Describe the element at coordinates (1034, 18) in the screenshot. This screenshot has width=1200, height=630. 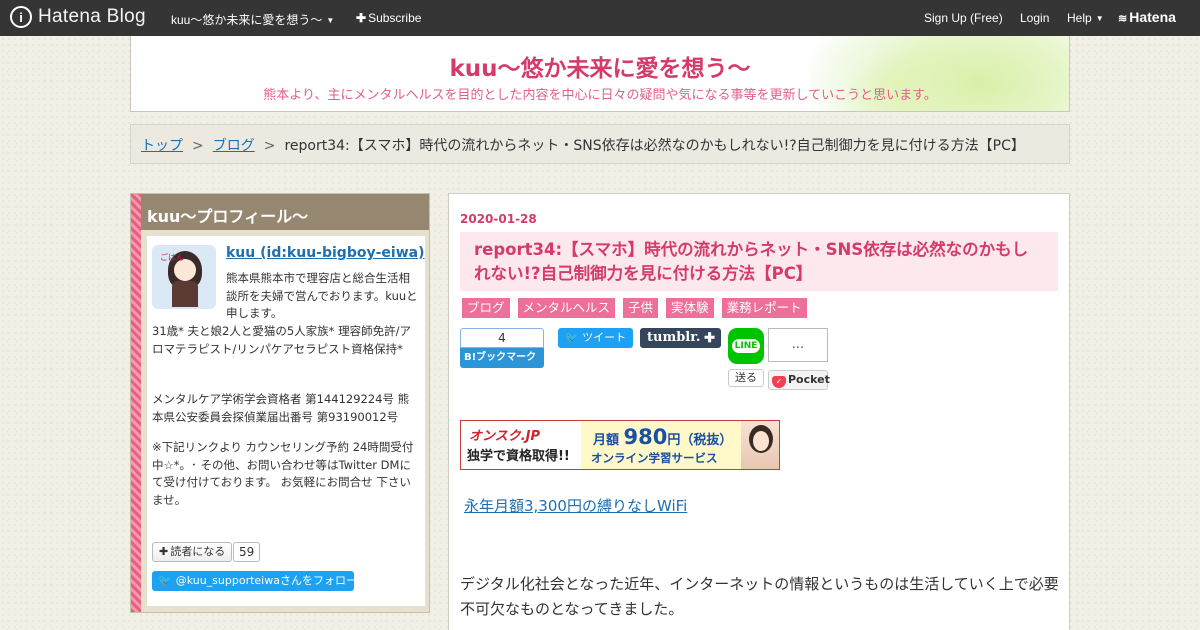
I see `login-link: Login` at that location.